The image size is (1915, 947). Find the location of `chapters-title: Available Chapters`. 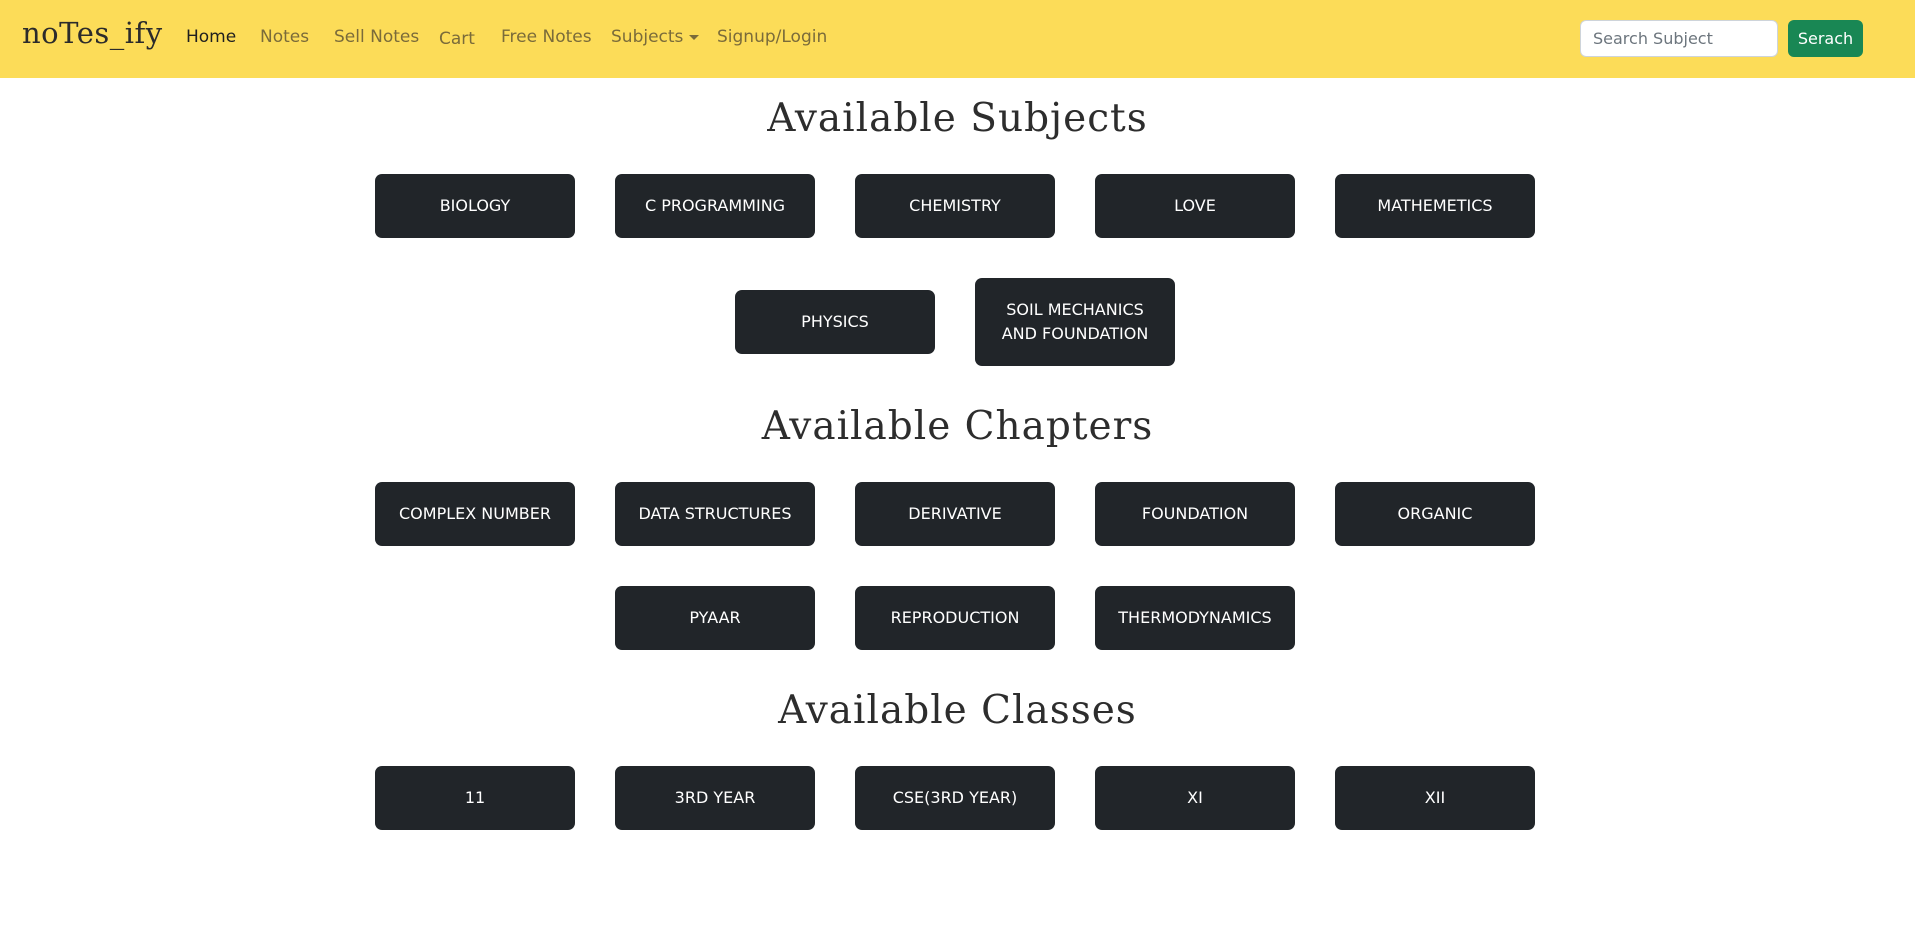

chapters-title: Available Chapters is located at coordinates (957, 426).